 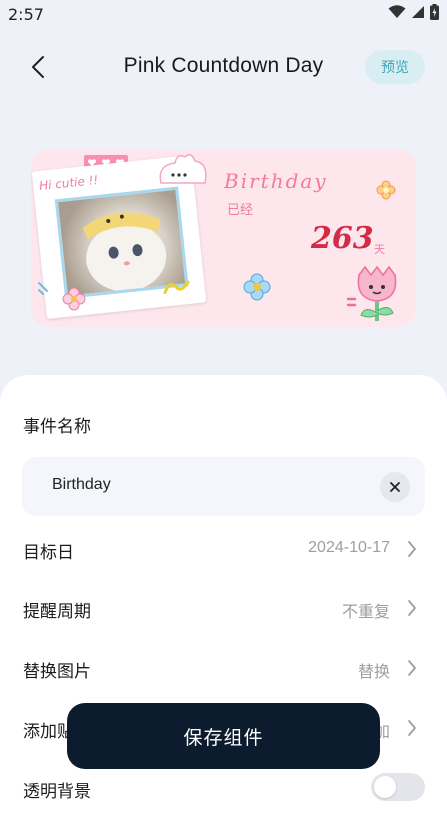 What do you see at coordinates (342, 238) in the screenshot?
I see `day-count: 263` at bounding box center [342, 238].